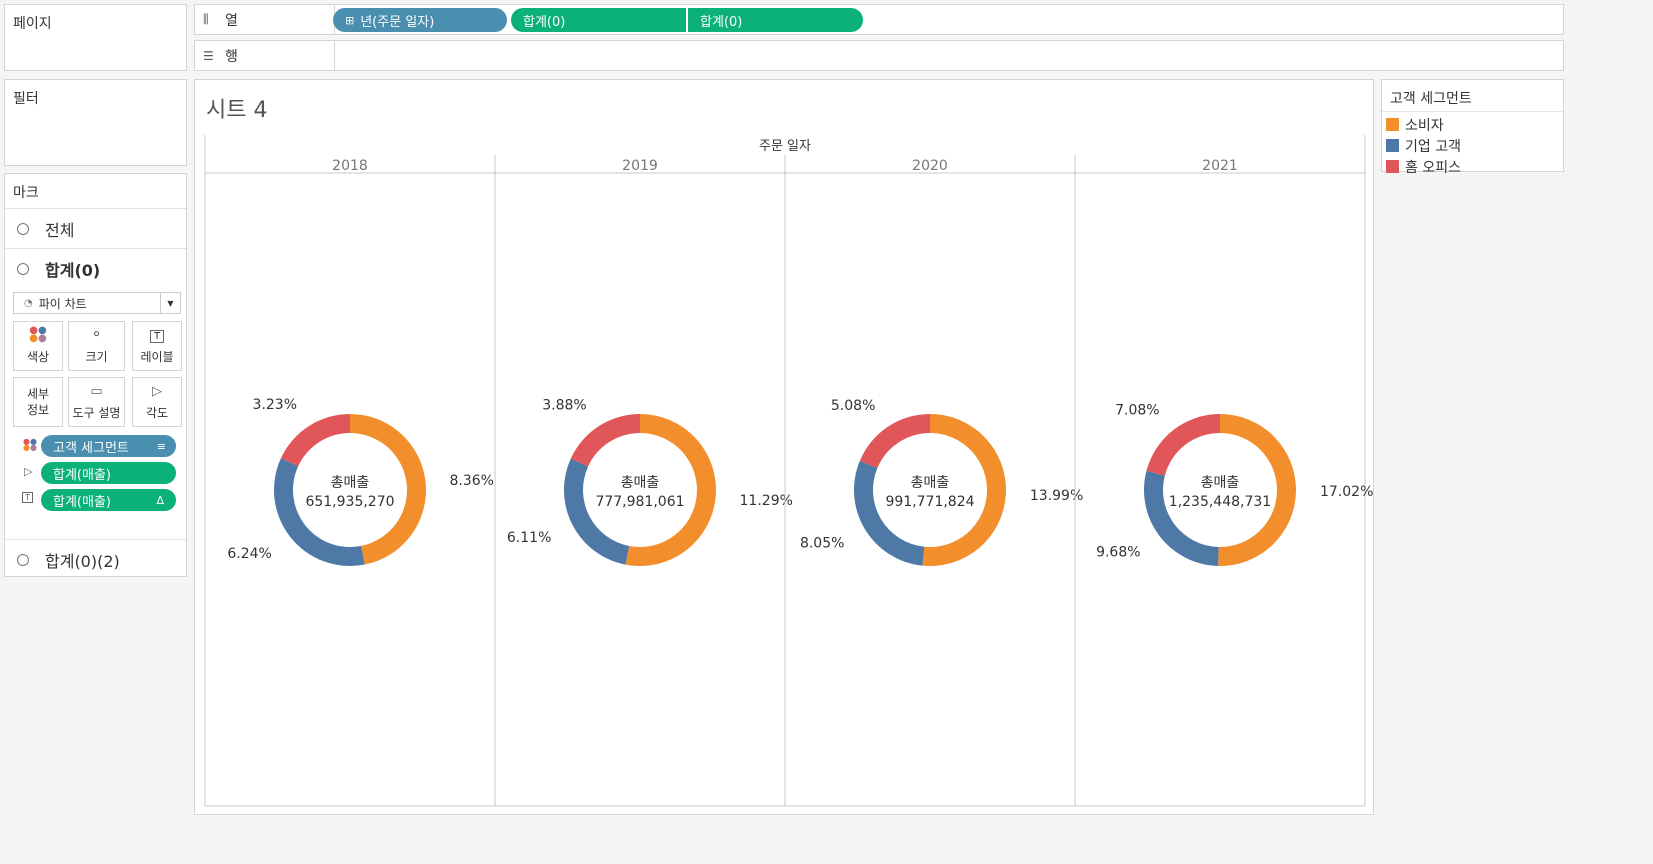 This screenshot has width=1653, height=864. Describe the element at coordinates (108, 473) in the screenshot. I see `angle-sales-pill: 합계(매출)` at that location.